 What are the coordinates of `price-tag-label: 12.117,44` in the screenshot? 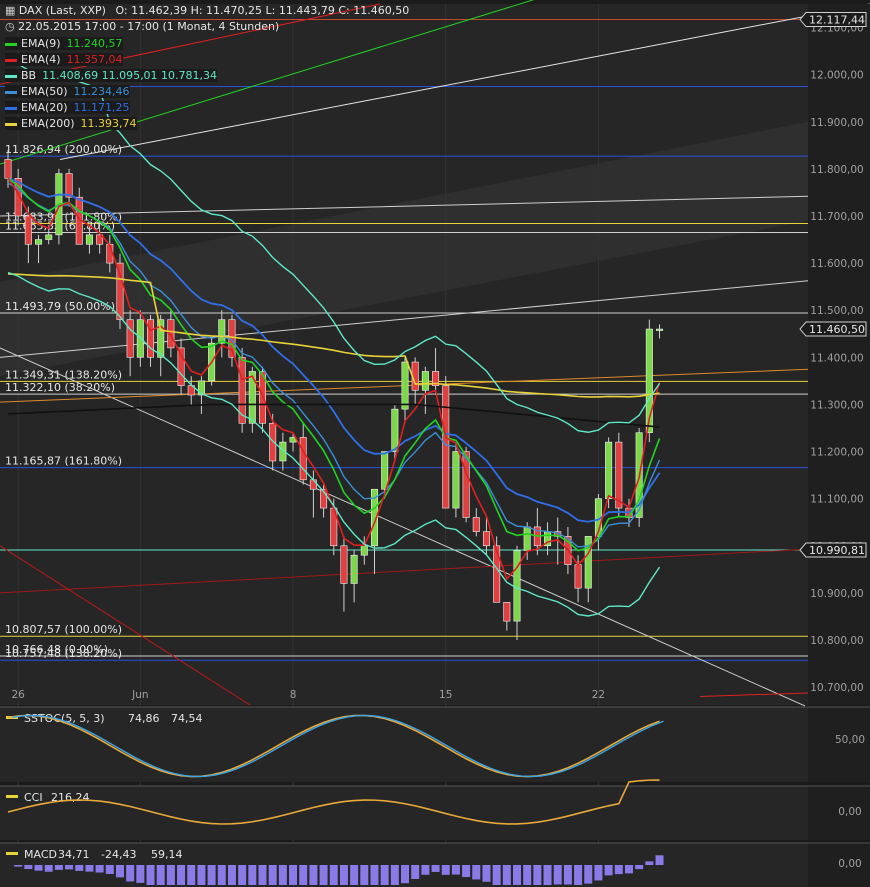 It's located at (837, 20).